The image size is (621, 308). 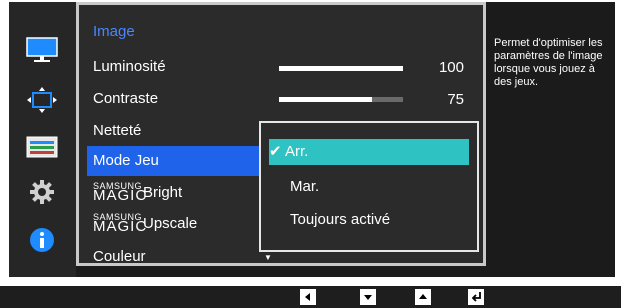 I want to click on enter-icon, so click(x=476, y=297).